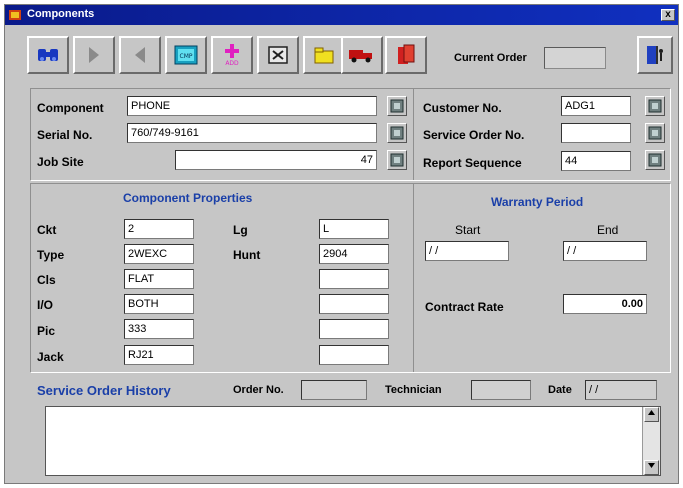 This screenshot has height=488, width=683. Describe the element at coordinates (353, 441) in the screenshot. I see `service-order-history-list` at that location.